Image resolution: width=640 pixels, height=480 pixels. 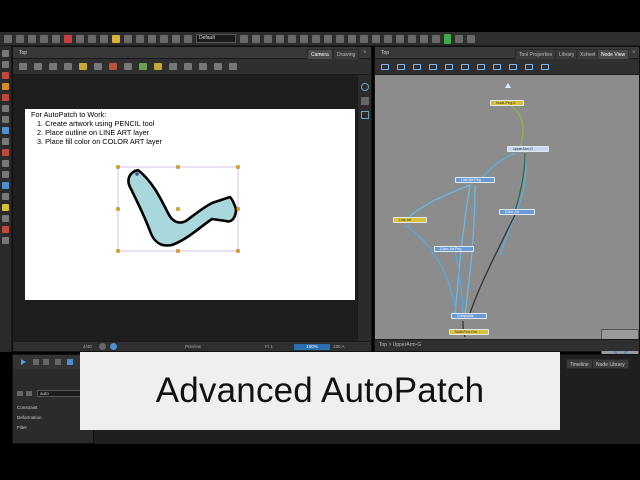 I want to click on settings-icon, so click(x=316, y=38).